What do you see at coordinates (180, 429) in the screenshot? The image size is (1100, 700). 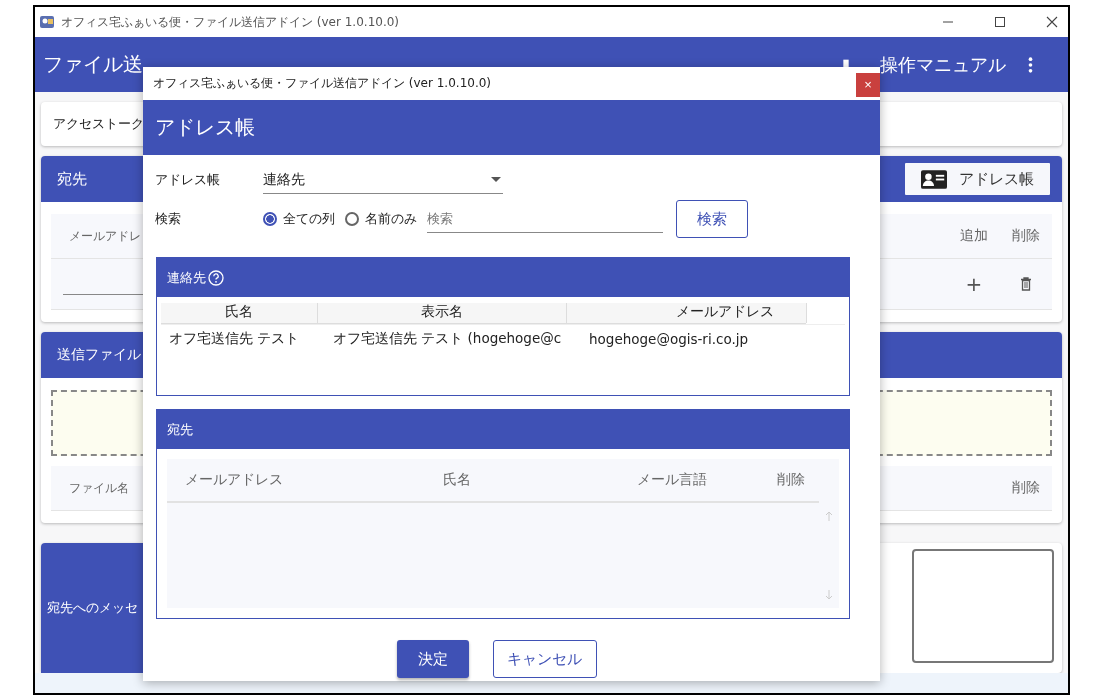 I see `panel-title: 宛先` at bounding box center [180, 429].